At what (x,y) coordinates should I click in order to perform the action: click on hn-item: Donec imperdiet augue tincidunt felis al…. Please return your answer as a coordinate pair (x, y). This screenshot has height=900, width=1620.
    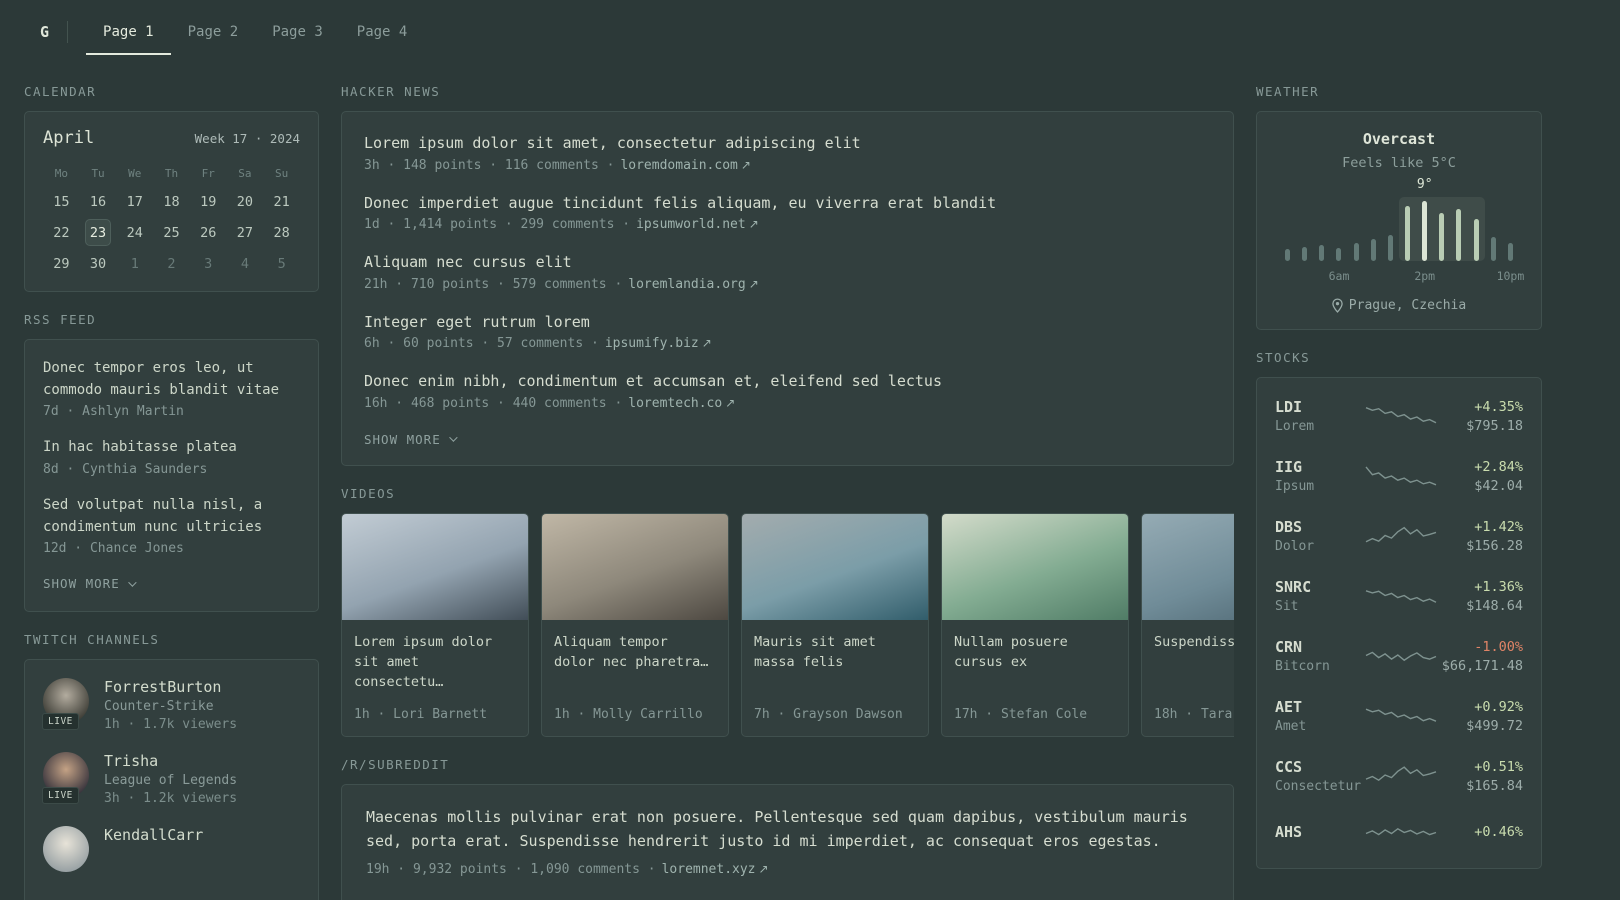
    Looking at the image, I should click on (787, 212).